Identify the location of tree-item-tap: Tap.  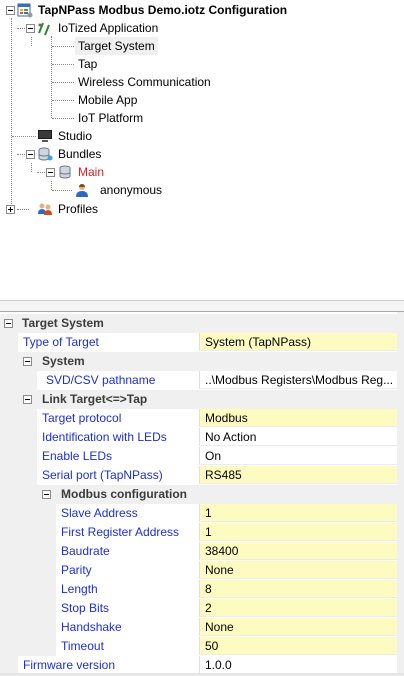
(87, 64).